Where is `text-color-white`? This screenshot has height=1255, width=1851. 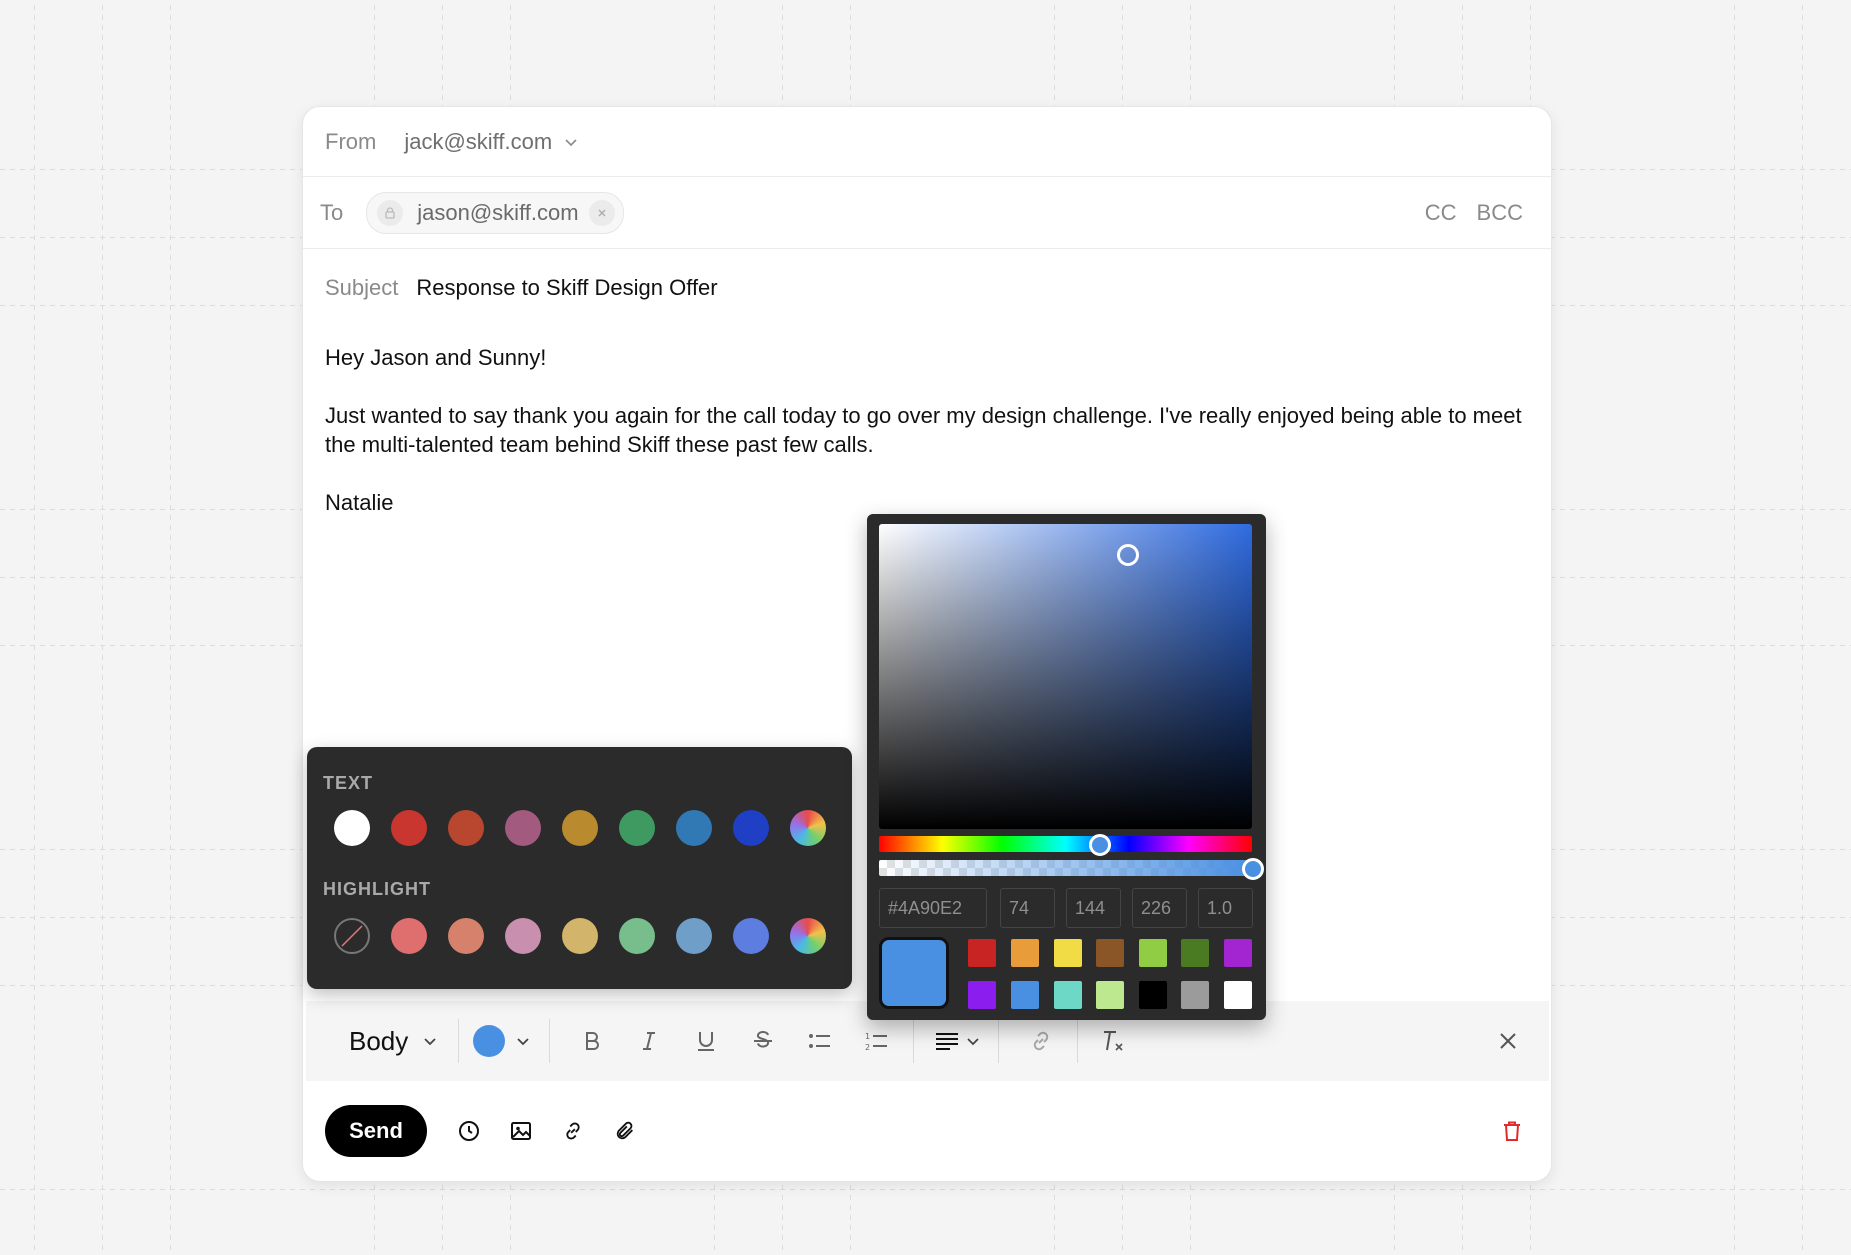
text-color-white is located at coordinates (352, 828).